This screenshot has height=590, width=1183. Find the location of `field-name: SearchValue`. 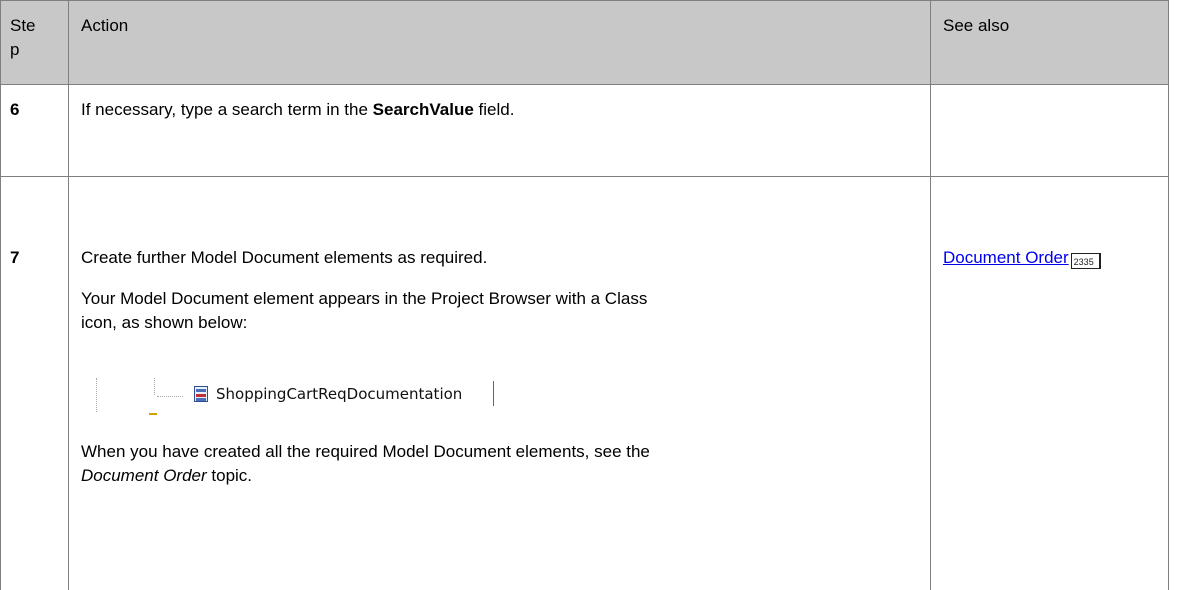

field-name: SearchValue is located at coordinates (423, 109).